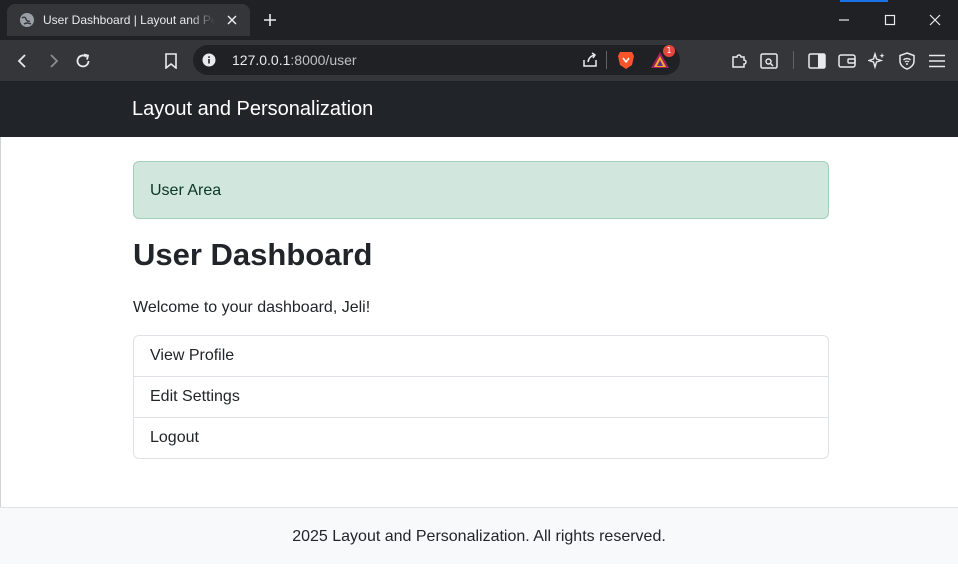 Image resolution: width=958 pixels, height=568 pixels. I want to click on plus-icon, so click(270, 20).